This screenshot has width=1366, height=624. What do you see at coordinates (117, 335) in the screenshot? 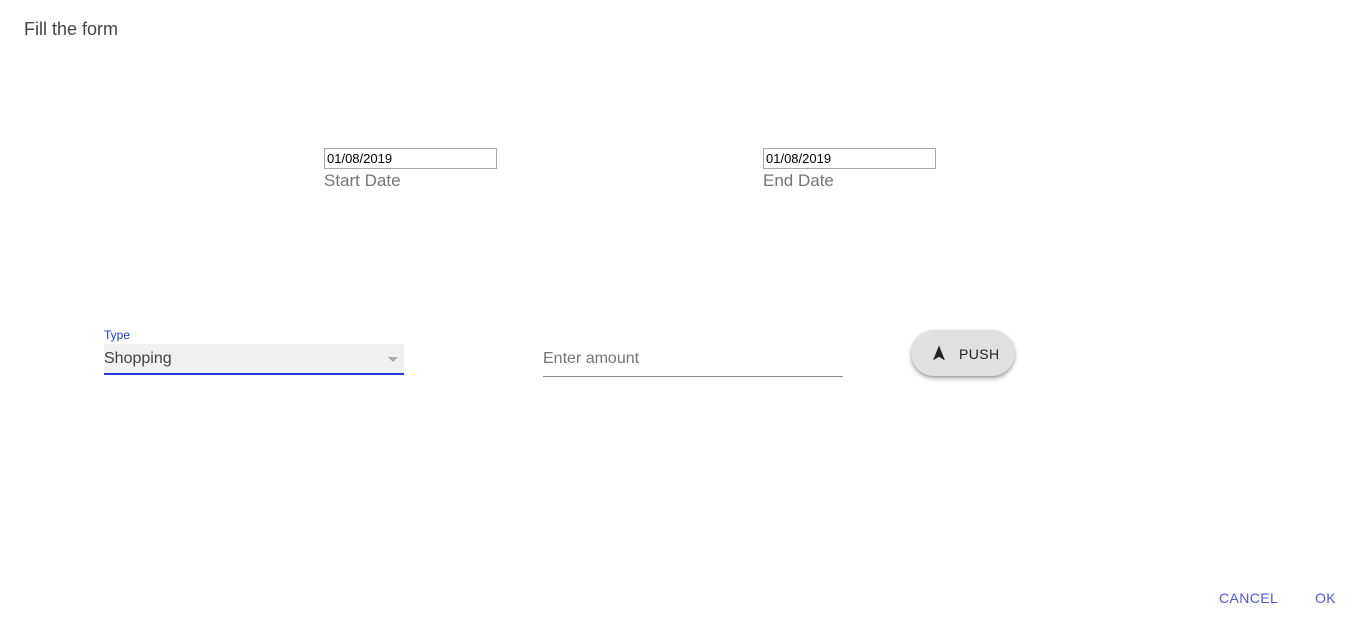
I see `type-label: Type` at bounding box center [117, 335].